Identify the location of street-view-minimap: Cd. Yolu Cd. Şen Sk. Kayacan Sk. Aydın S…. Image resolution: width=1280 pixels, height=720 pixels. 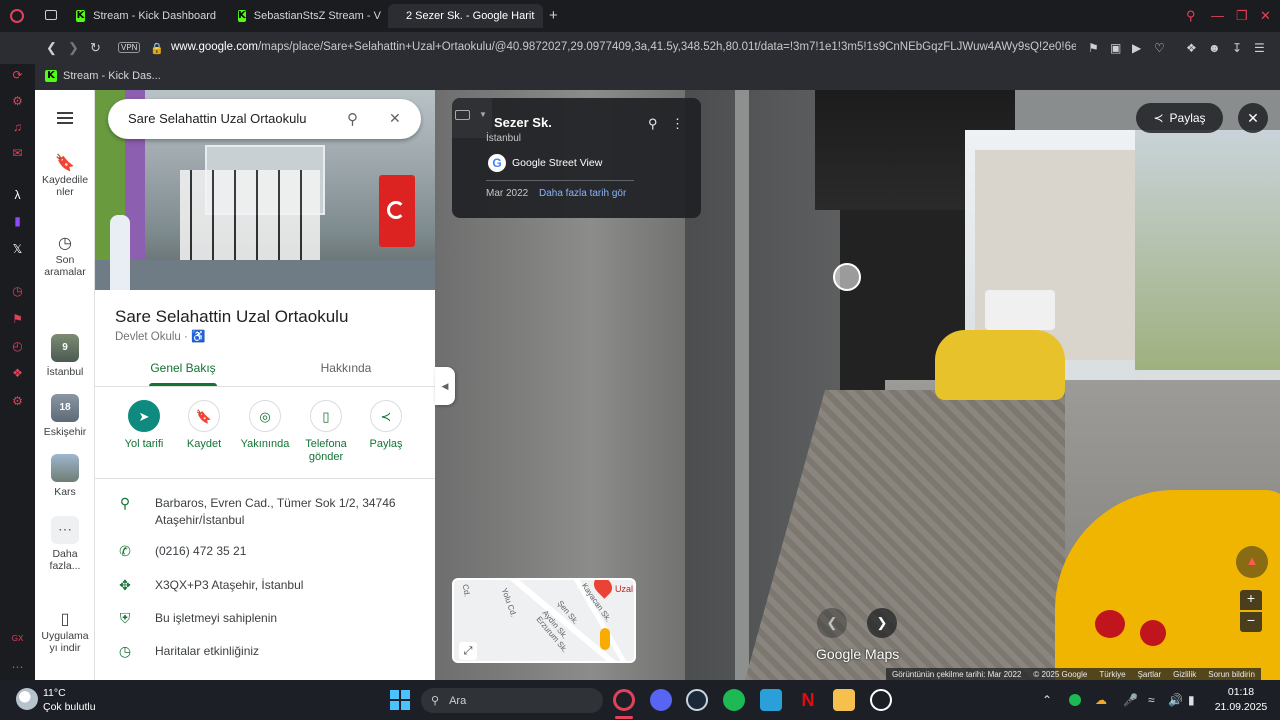
(544, 620).